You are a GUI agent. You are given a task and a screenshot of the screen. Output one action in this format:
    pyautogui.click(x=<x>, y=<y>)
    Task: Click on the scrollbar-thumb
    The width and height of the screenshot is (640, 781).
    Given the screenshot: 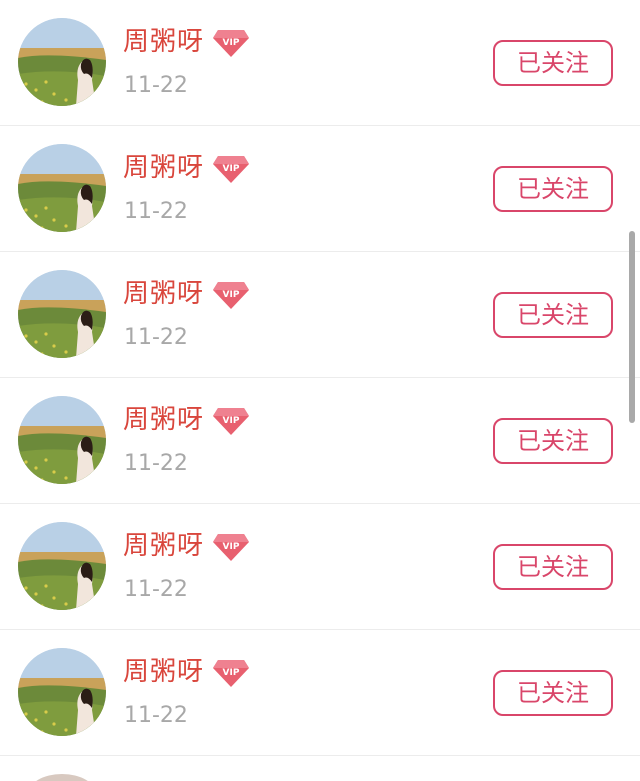 What is the action you would take?
    pyautogui.click(x=632, y=327)
    